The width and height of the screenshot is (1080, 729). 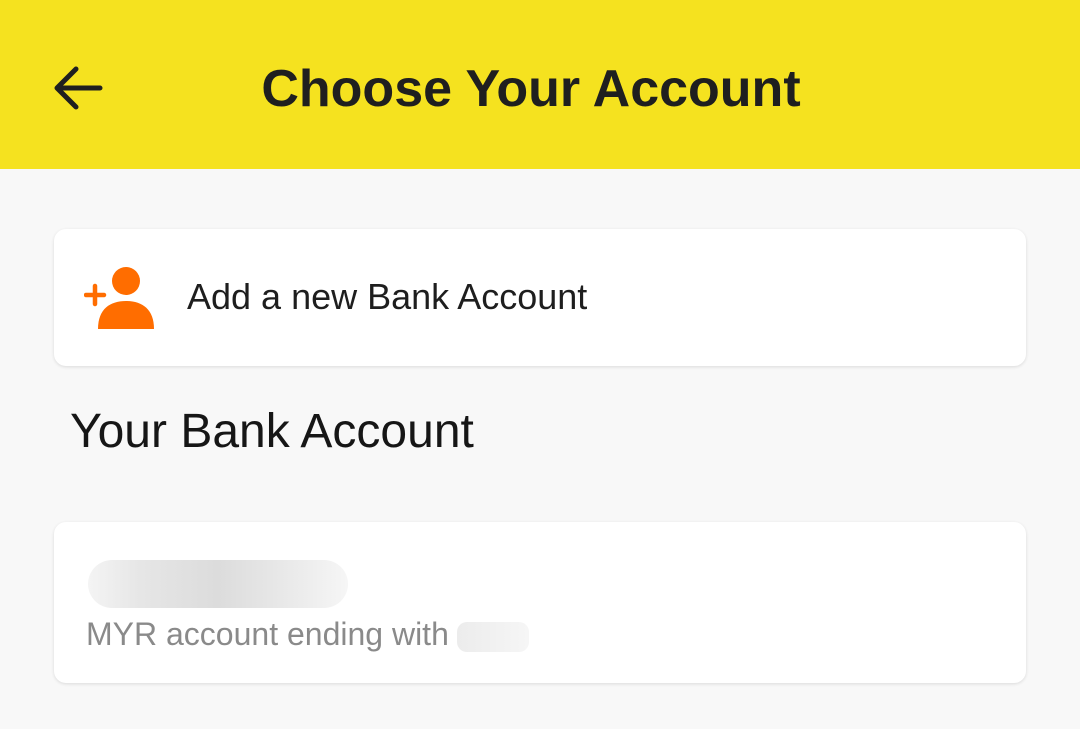 What do you see at coordinates (492, 636) in the screenshot?
I see `account-number-redacted` at bounding box center [492, 636].